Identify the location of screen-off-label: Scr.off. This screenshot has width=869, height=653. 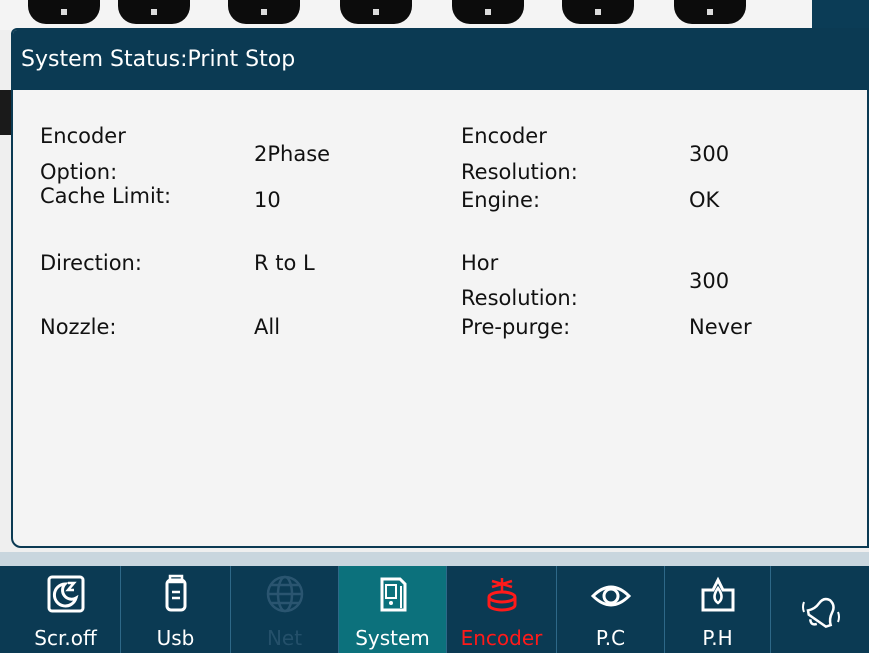
(65, 638).